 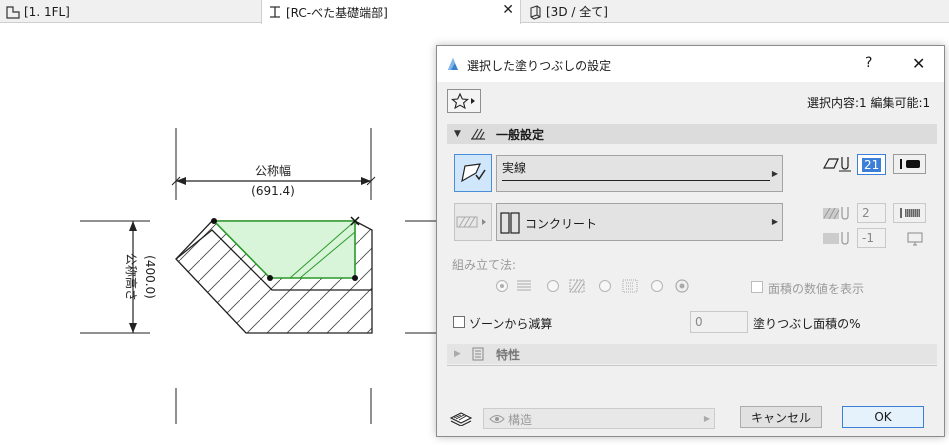 I want to click on layer-popup: 構造 ▶, so click(x=599, y=418).